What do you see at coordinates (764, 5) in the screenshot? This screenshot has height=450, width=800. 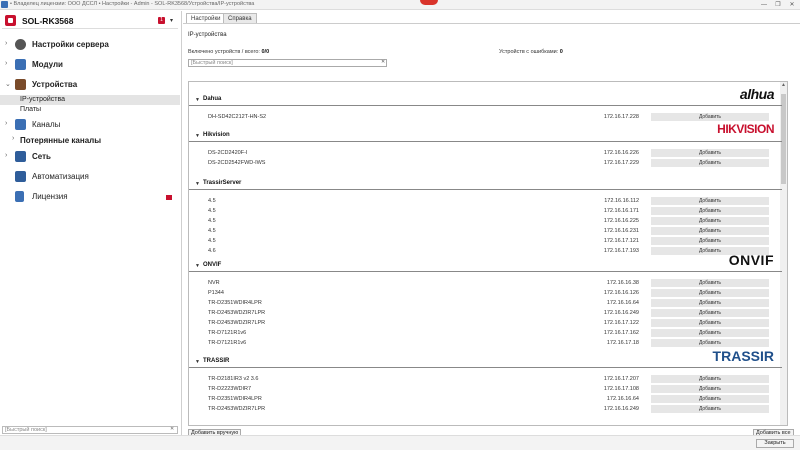 I see `minimize-button: —` at bounding box center [764, 5].